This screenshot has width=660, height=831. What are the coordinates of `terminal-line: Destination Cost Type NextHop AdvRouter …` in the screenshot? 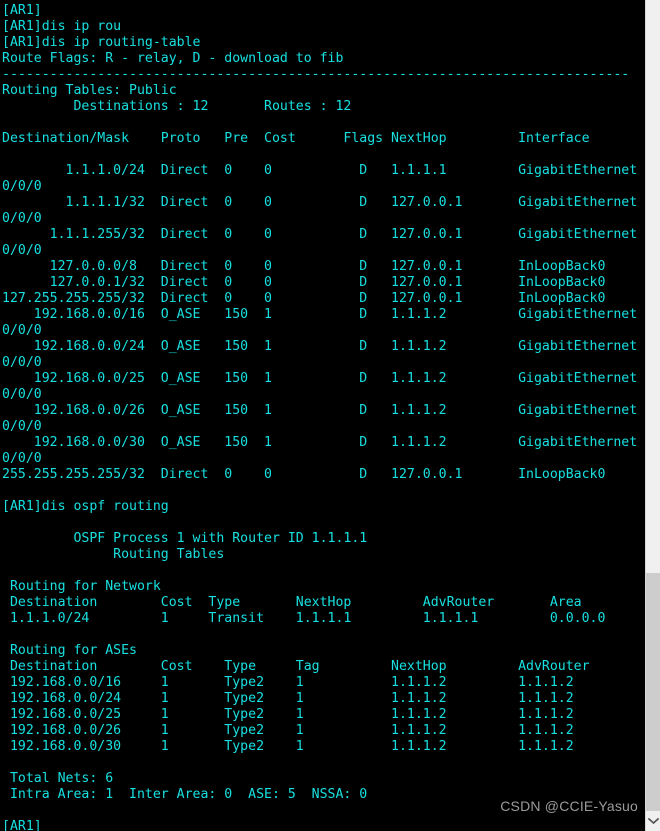 It's located at (292, 602).